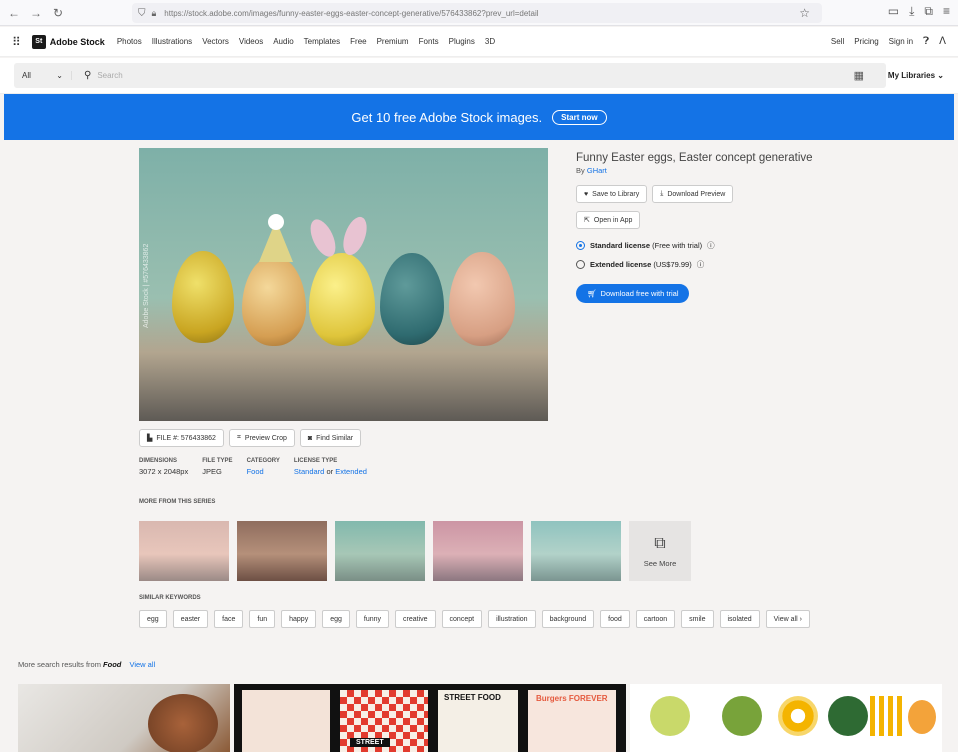 The width and height of the screenshot is (958, 752). Describe the element at coordinates (926, 41) in the screenshot. I see `help-icon: ❓︎` at that location.